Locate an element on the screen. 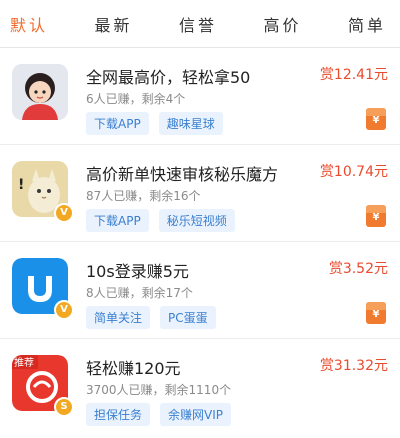  task-title: 全网最高价，轻松拿50 is located at coordinates (168, 77).